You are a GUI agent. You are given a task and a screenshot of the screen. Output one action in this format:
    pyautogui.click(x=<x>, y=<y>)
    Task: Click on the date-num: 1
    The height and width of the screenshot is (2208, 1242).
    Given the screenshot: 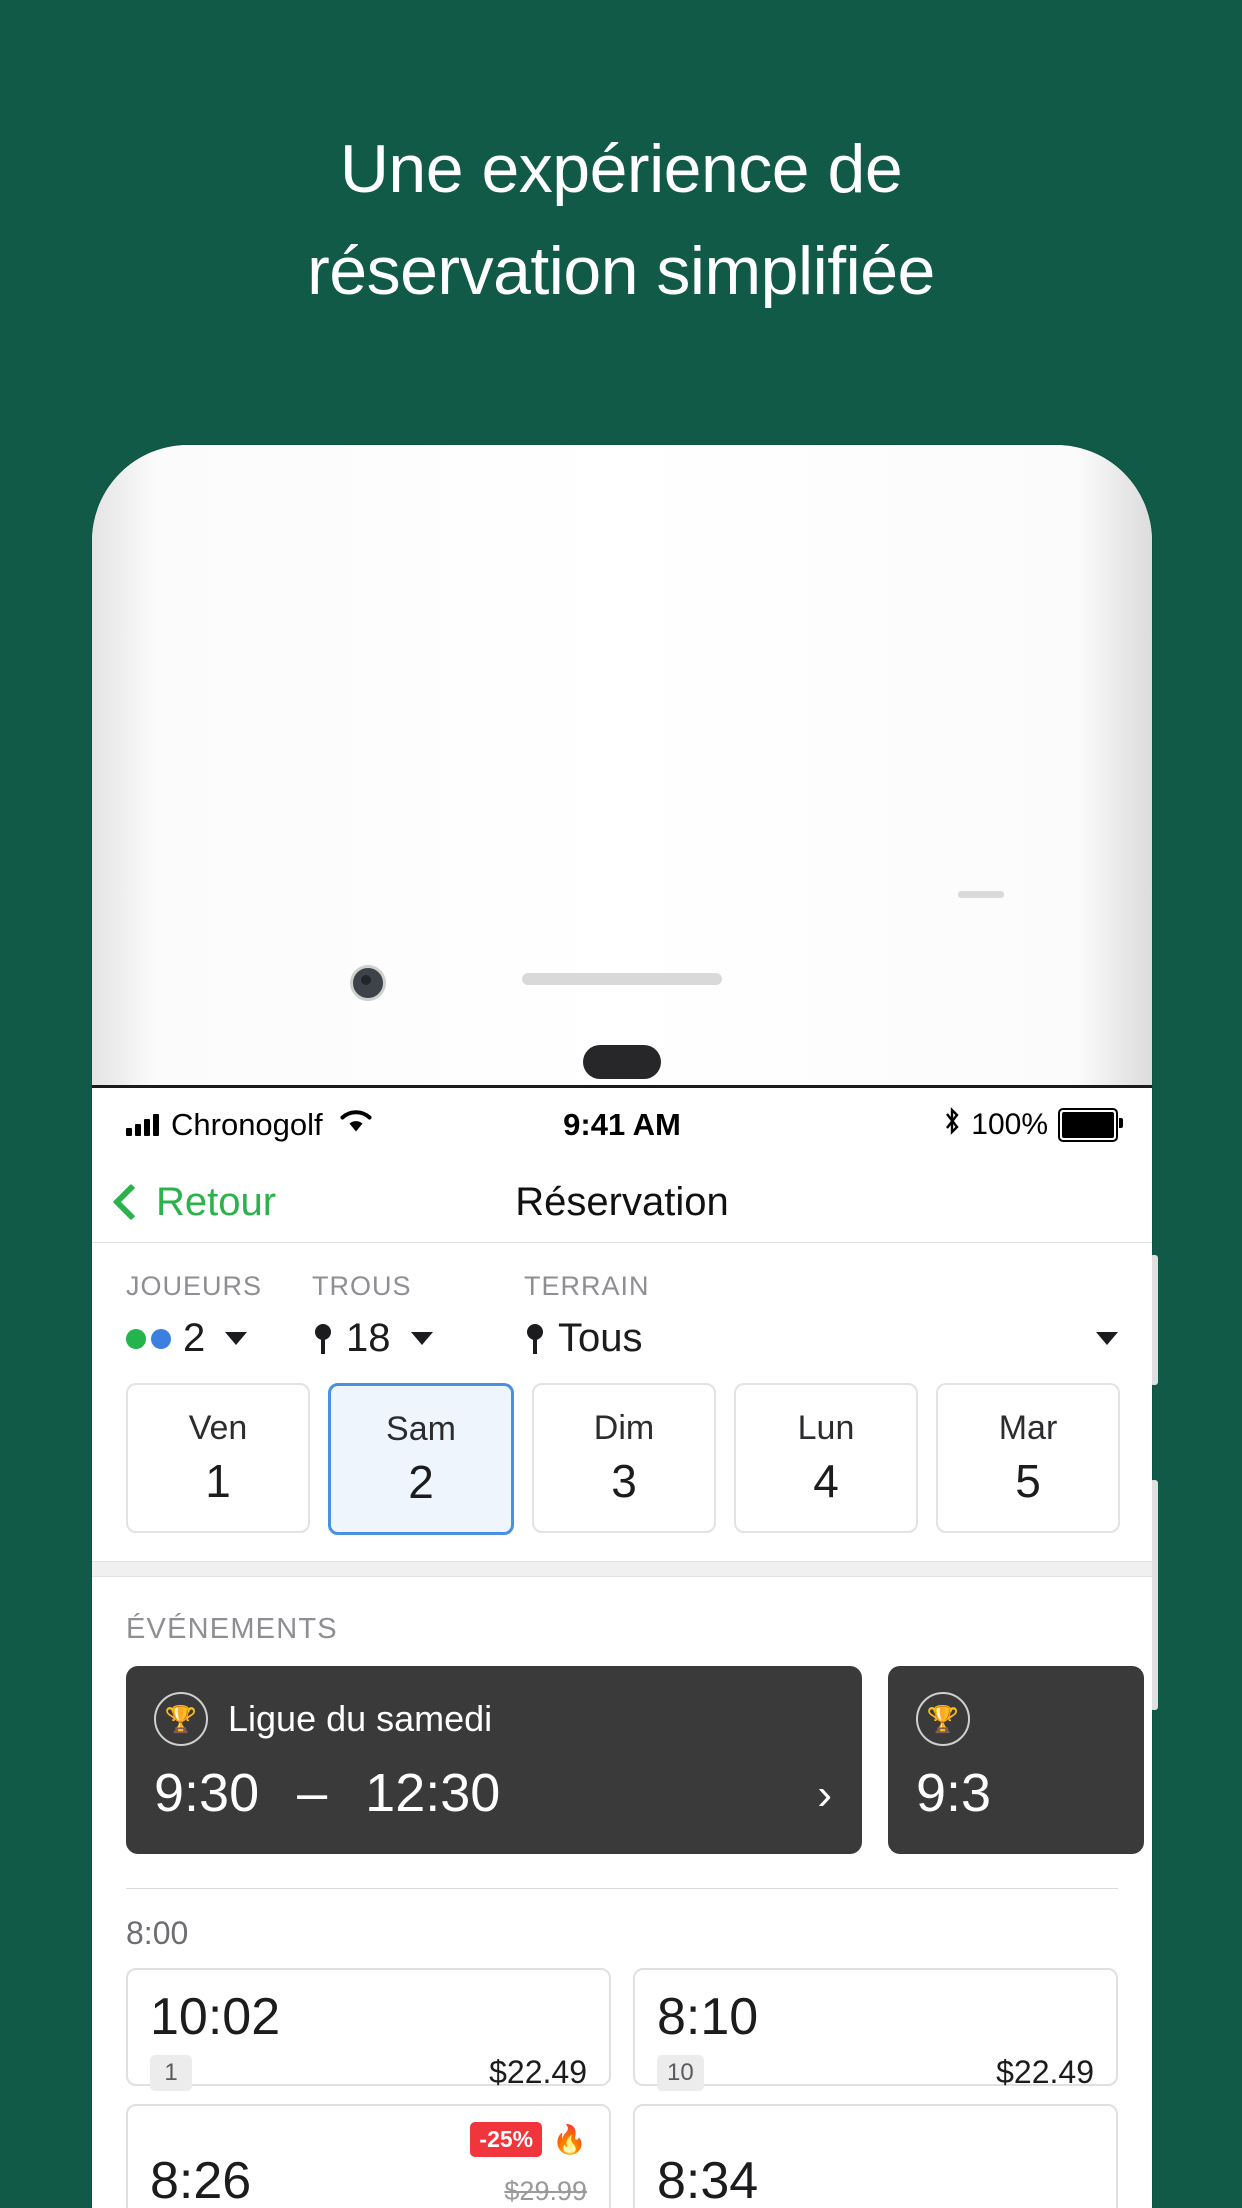 What is the action you would take?
    pyautogui.click(x=218, y=1480)
    